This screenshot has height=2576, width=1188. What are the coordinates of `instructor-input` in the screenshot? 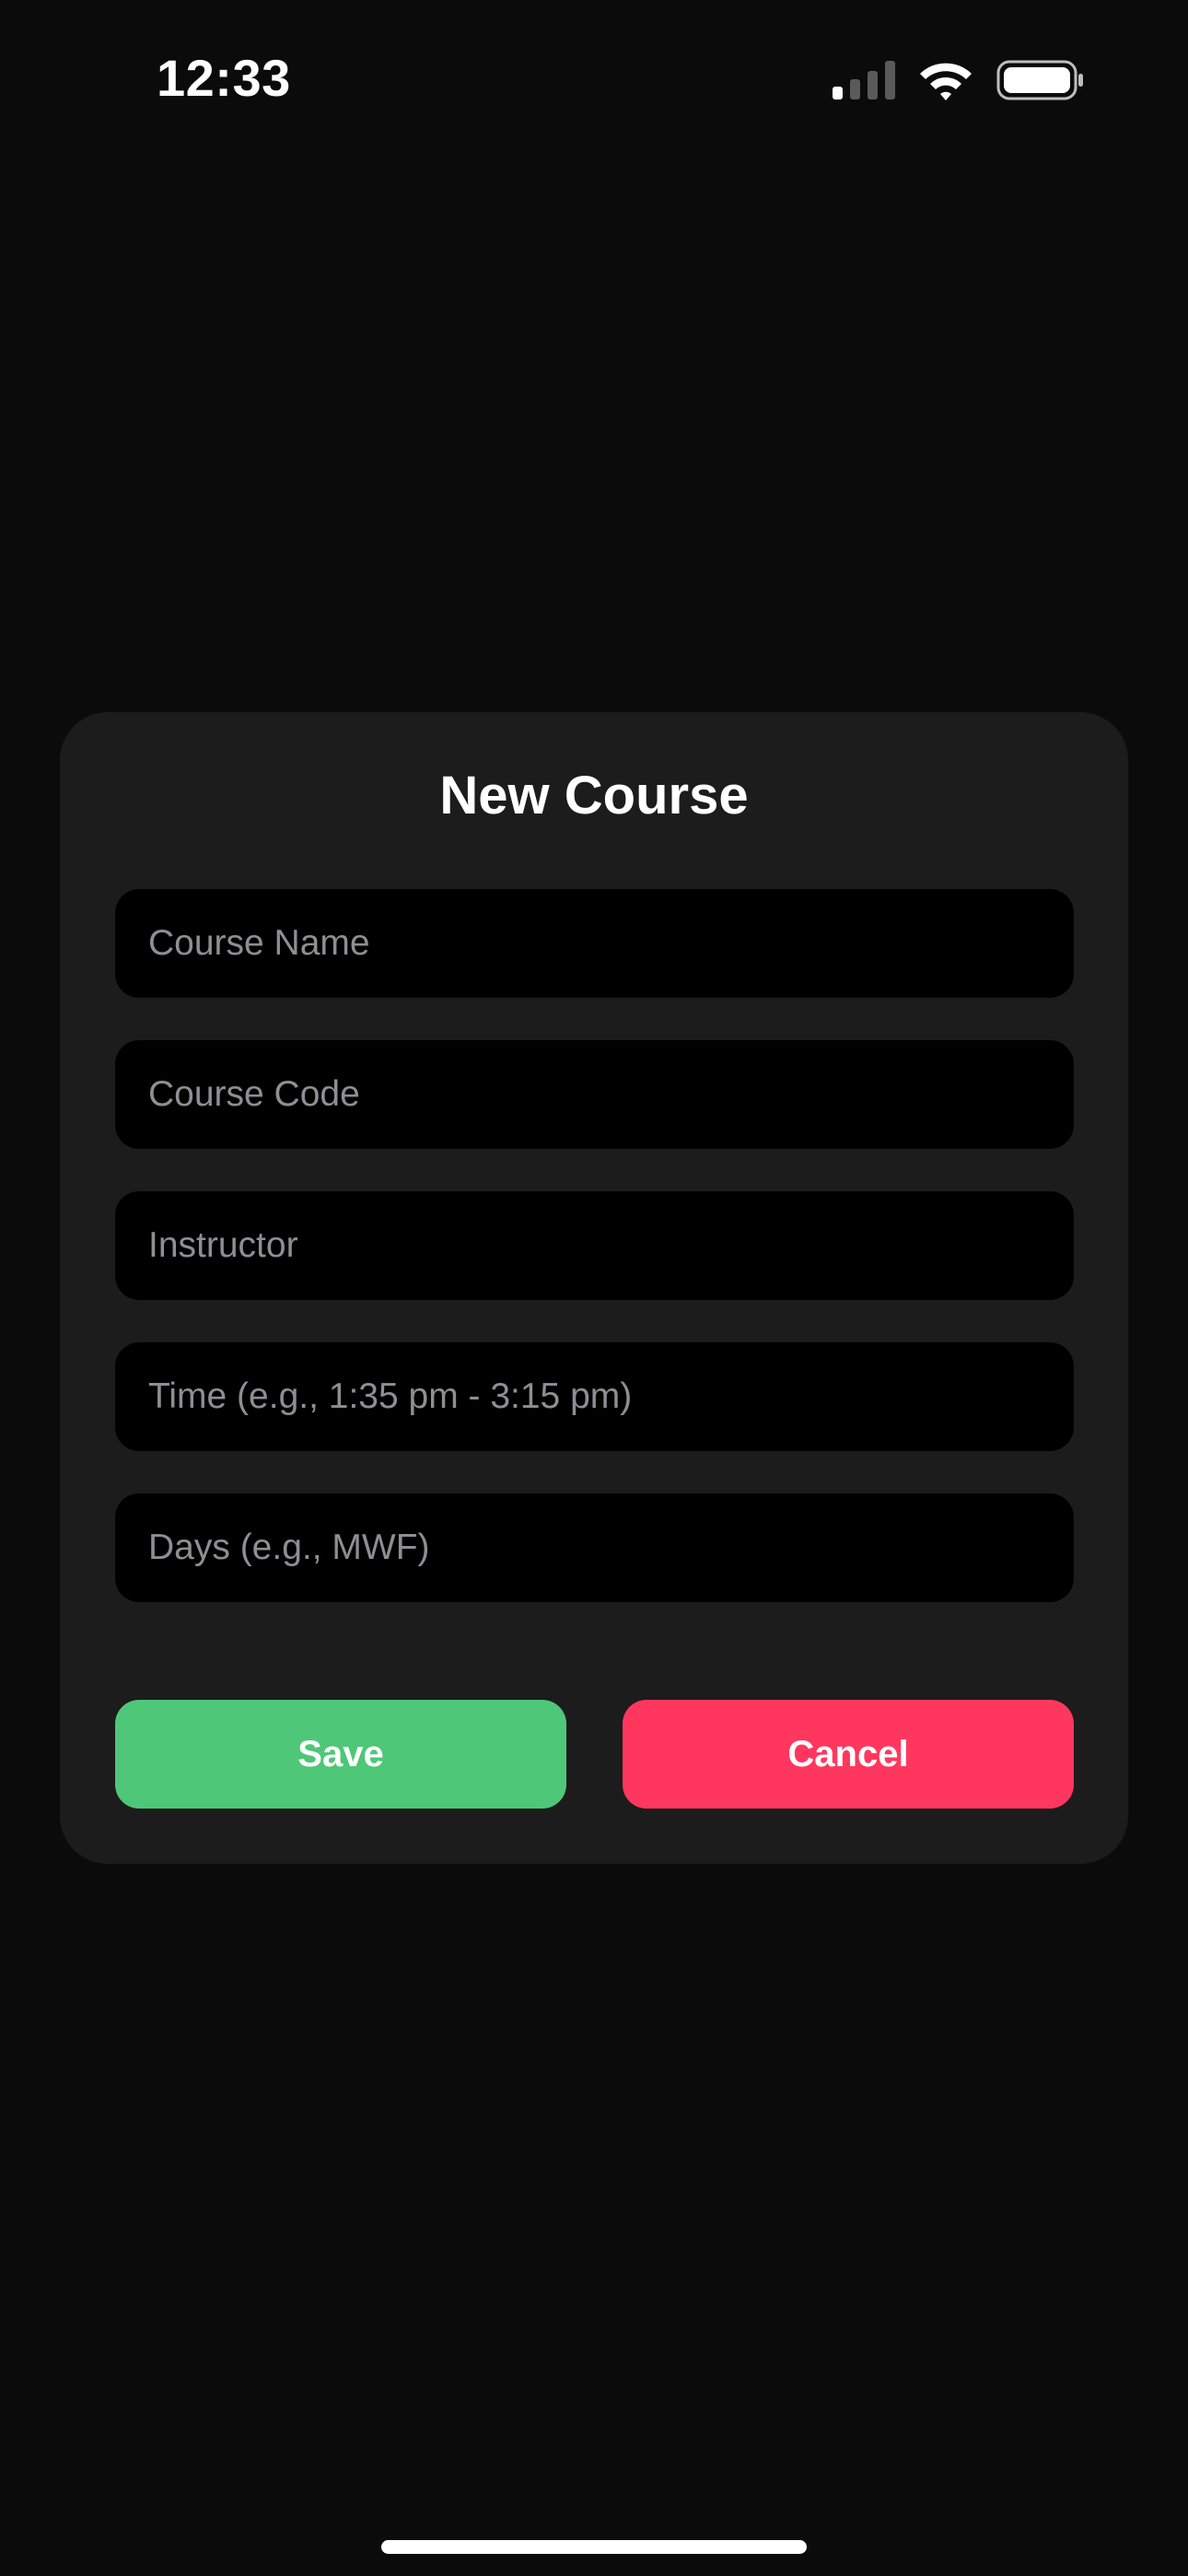 It's located at (594, 1245).